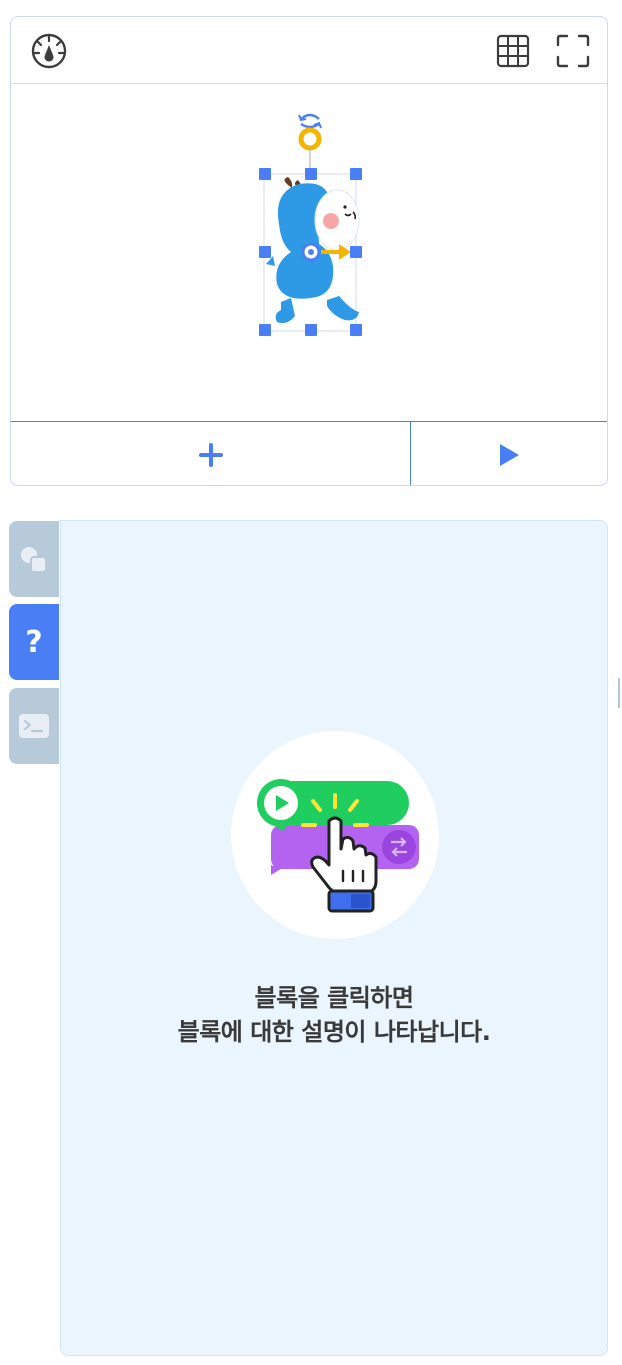  I want to click on help-message-line2: 블록에 대한 설명이 나타납니다., so click(334, 1032).